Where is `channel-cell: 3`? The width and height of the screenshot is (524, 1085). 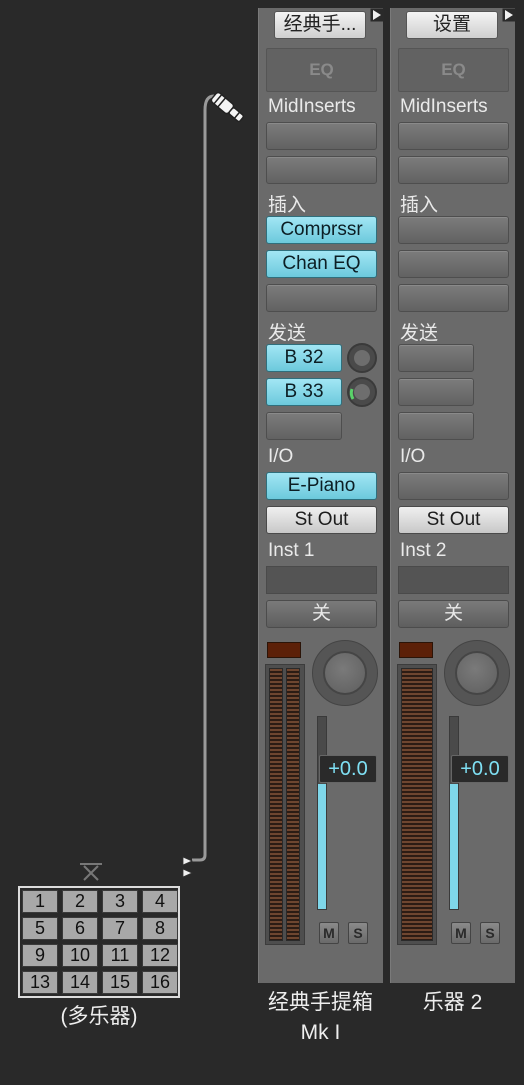 channel-cell: 3 is located at coordinates (120, 901).